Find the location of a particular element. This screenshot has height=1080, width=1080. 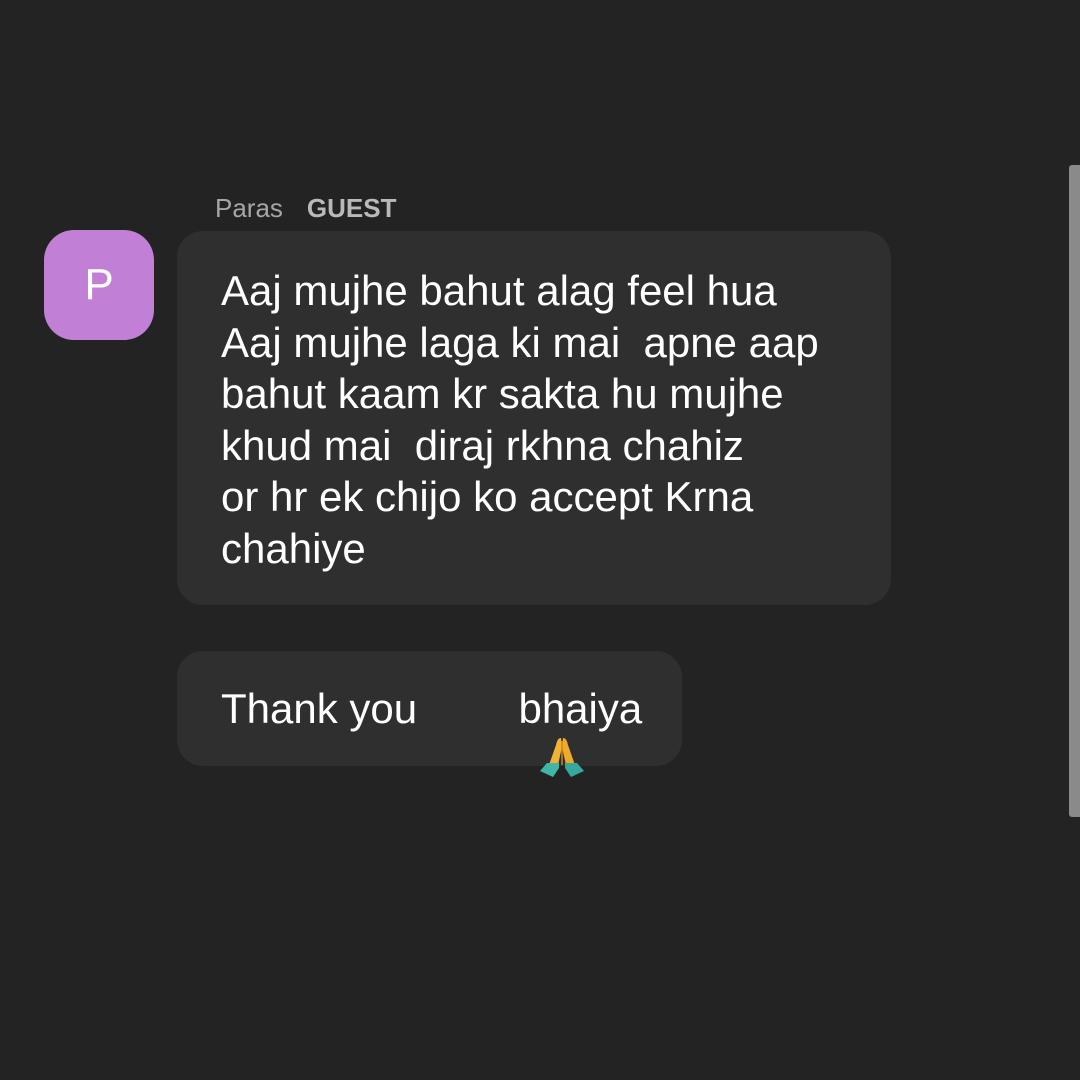

message-line: chahiye is located at coordinates (293, 548).